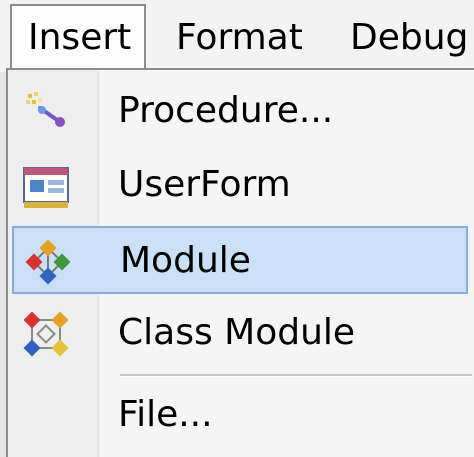 The width and height of the screenshot is (474, 457). I want to click on class-module-icon, so click(46, 334).